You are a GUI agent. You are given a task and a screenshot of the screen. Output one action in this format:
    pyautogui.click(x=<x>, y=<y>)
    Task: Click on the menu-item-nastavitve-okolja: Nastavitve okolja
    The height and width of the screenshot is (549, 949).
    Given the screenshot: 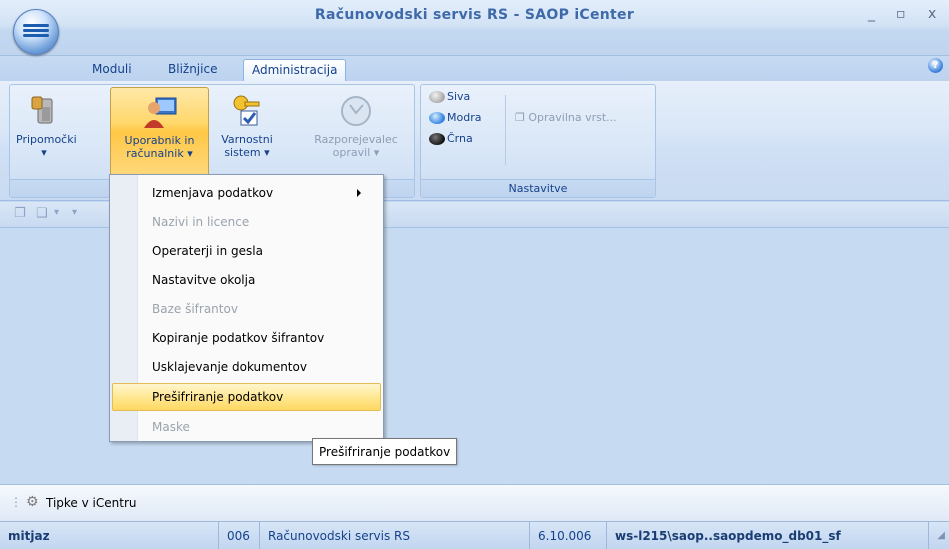 What is the action you would take?
    pyautogui.click(x=246, y=280)
    